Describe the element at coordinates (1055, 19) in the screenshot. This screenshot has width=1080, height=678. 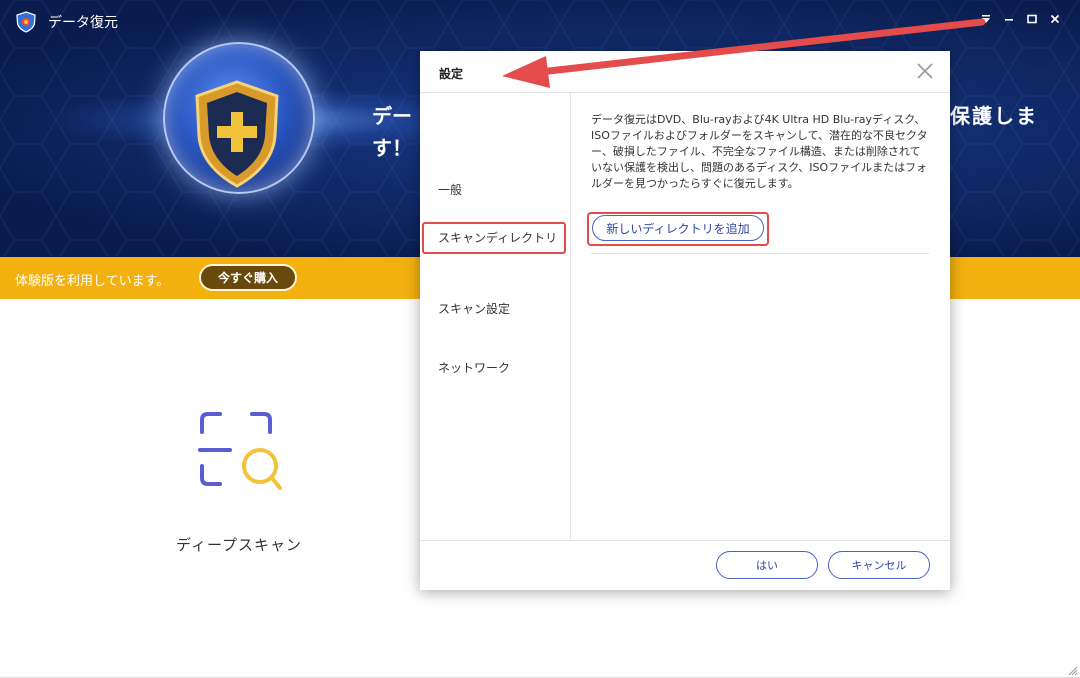
I see `close-icon` at that location.